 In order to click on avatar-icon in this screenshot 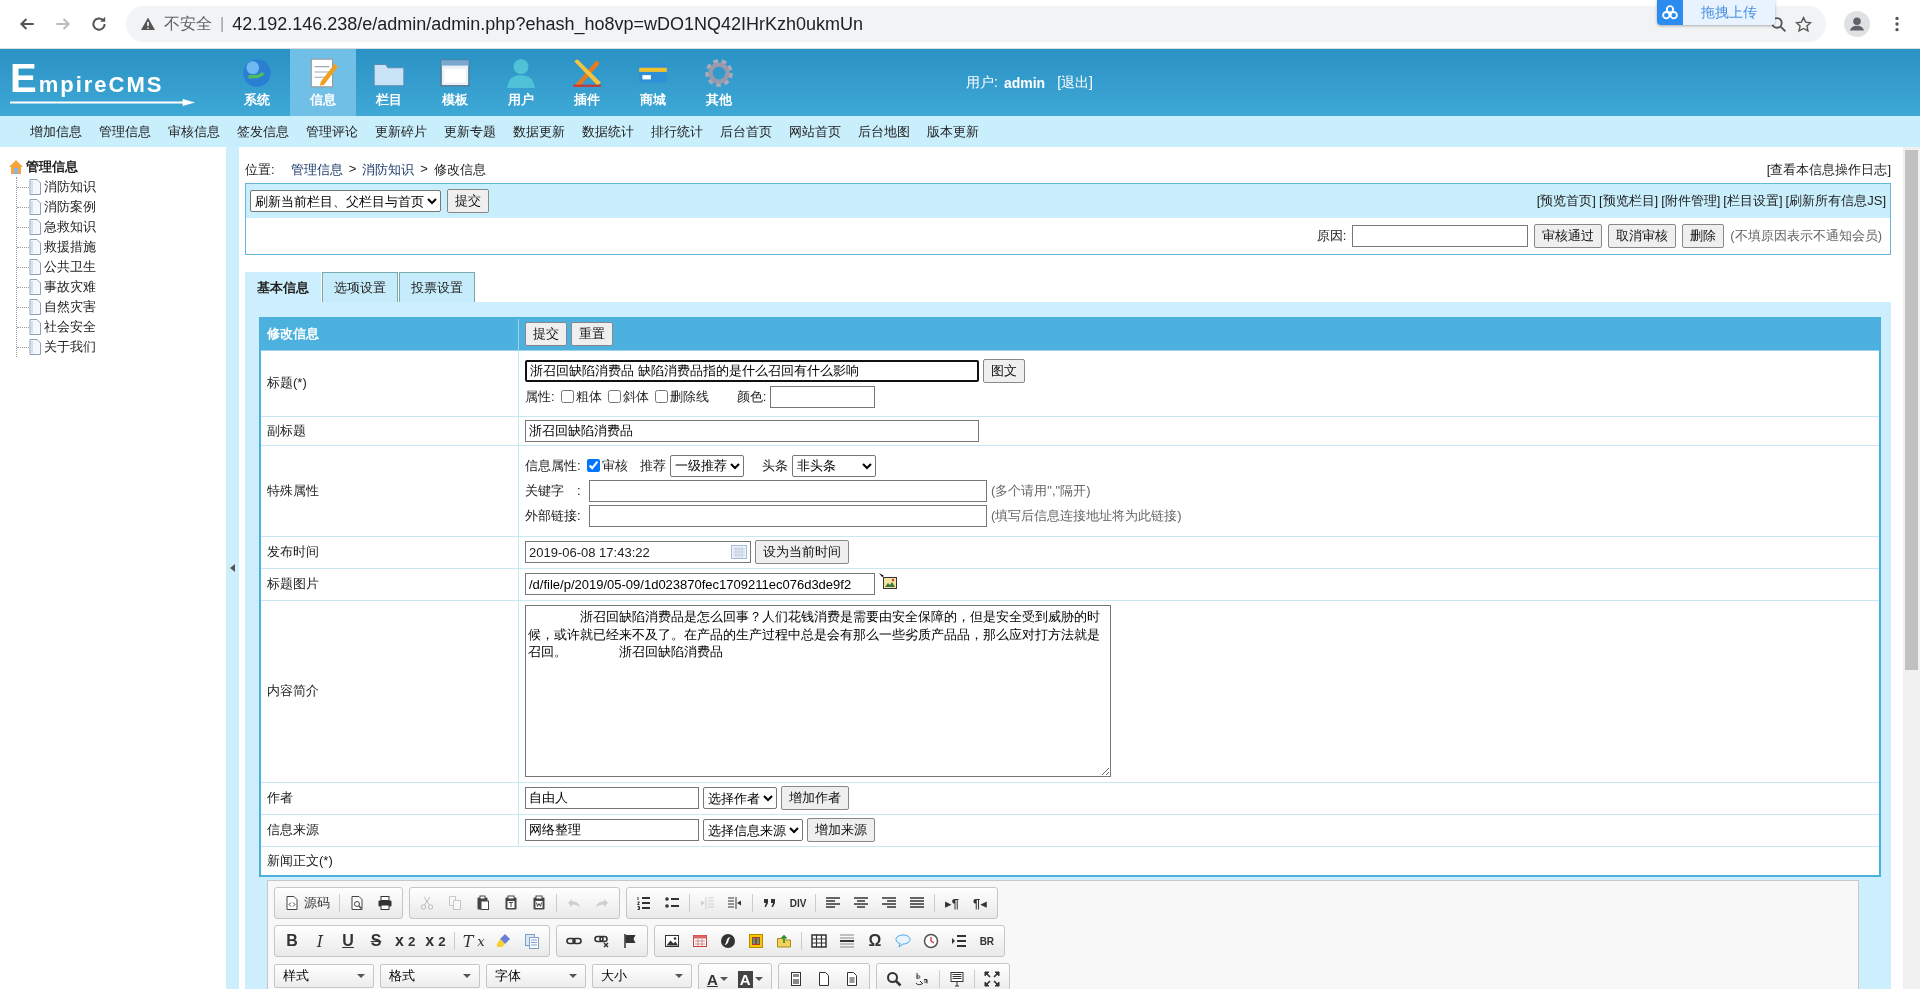, I will do `click(1857, 24)`.